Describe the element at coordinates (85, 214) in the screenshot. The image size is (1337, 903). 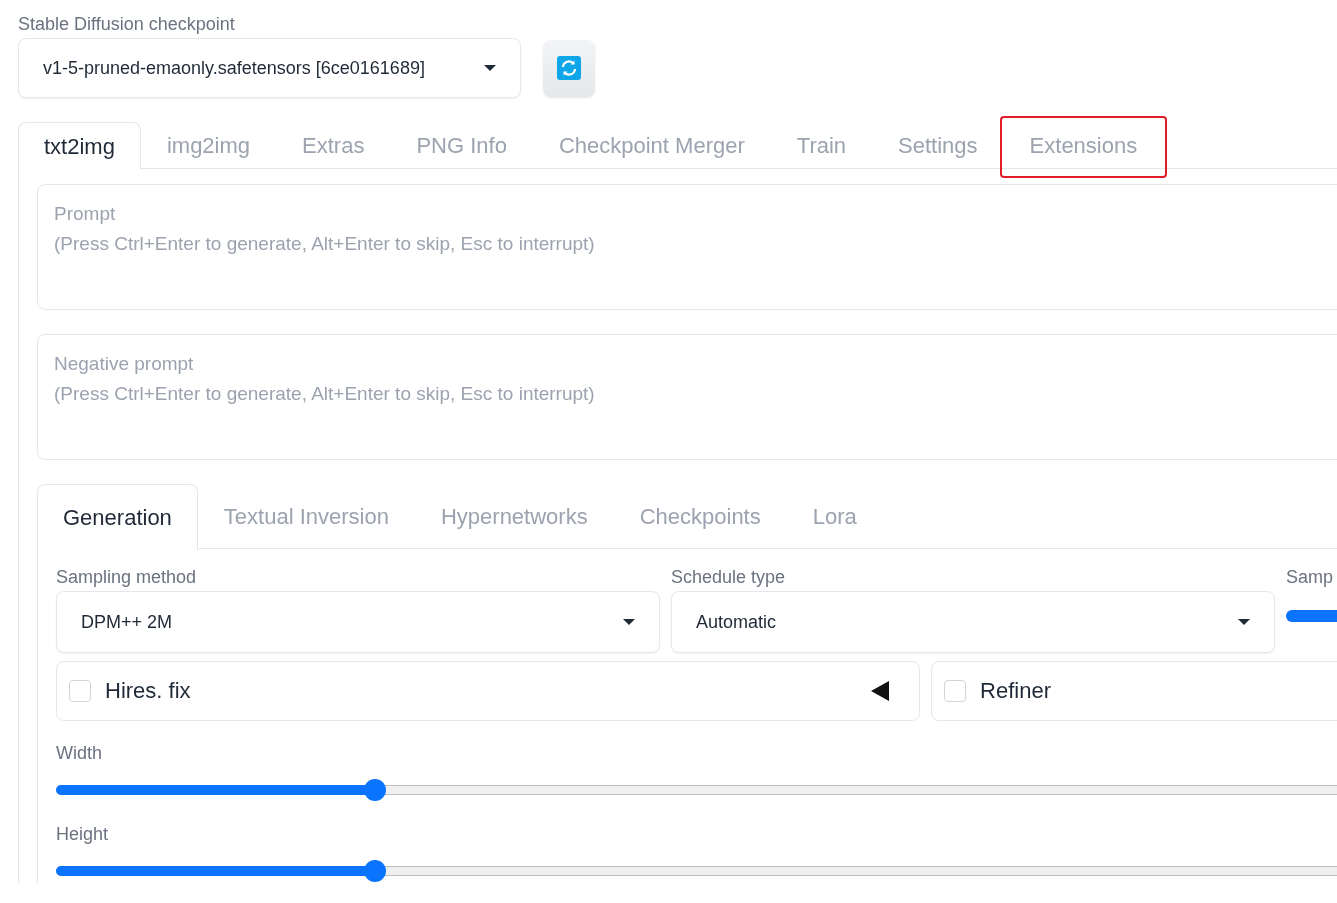
I see `prompt-label: Prompt` at that location.